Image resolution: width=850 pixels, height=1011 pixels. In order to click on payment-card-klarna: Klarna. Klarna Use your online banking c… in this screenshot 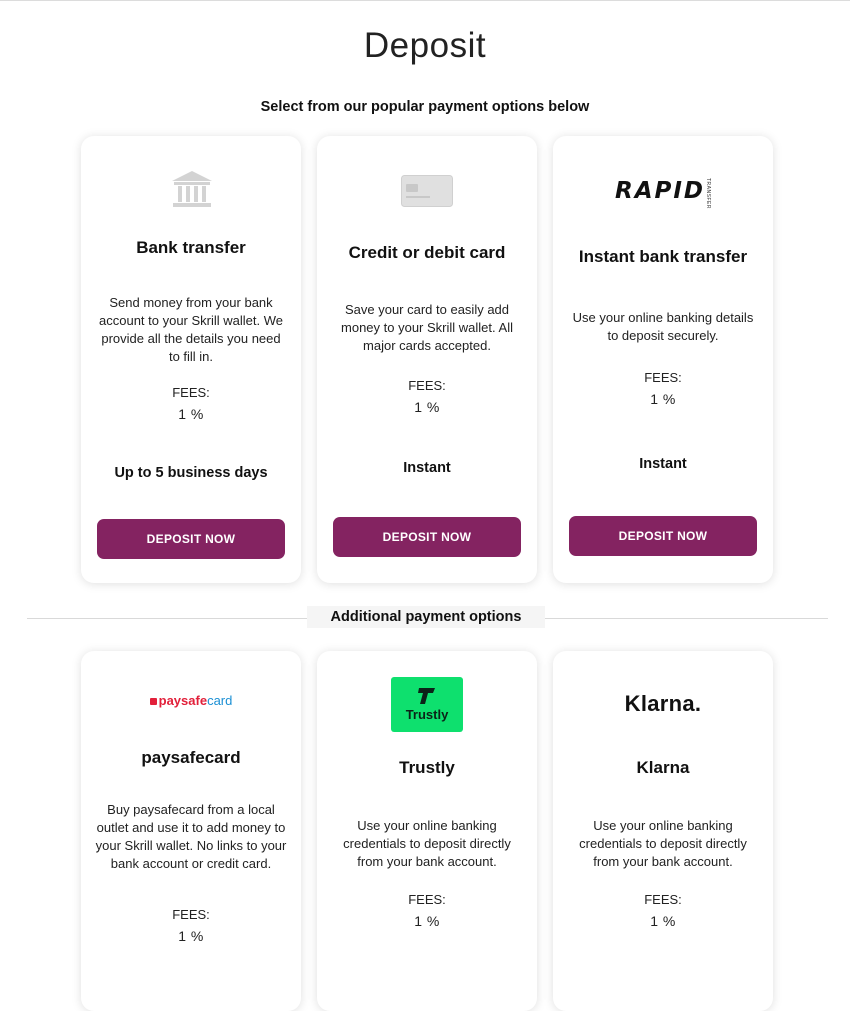, I will do `click(663, 831)`.